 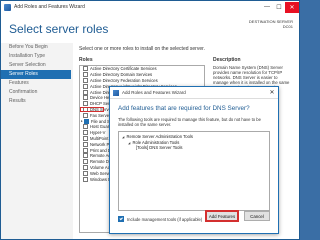 I want to click on dialog-title: Add Roles and Features Wizard, so click(x=154, y=92).